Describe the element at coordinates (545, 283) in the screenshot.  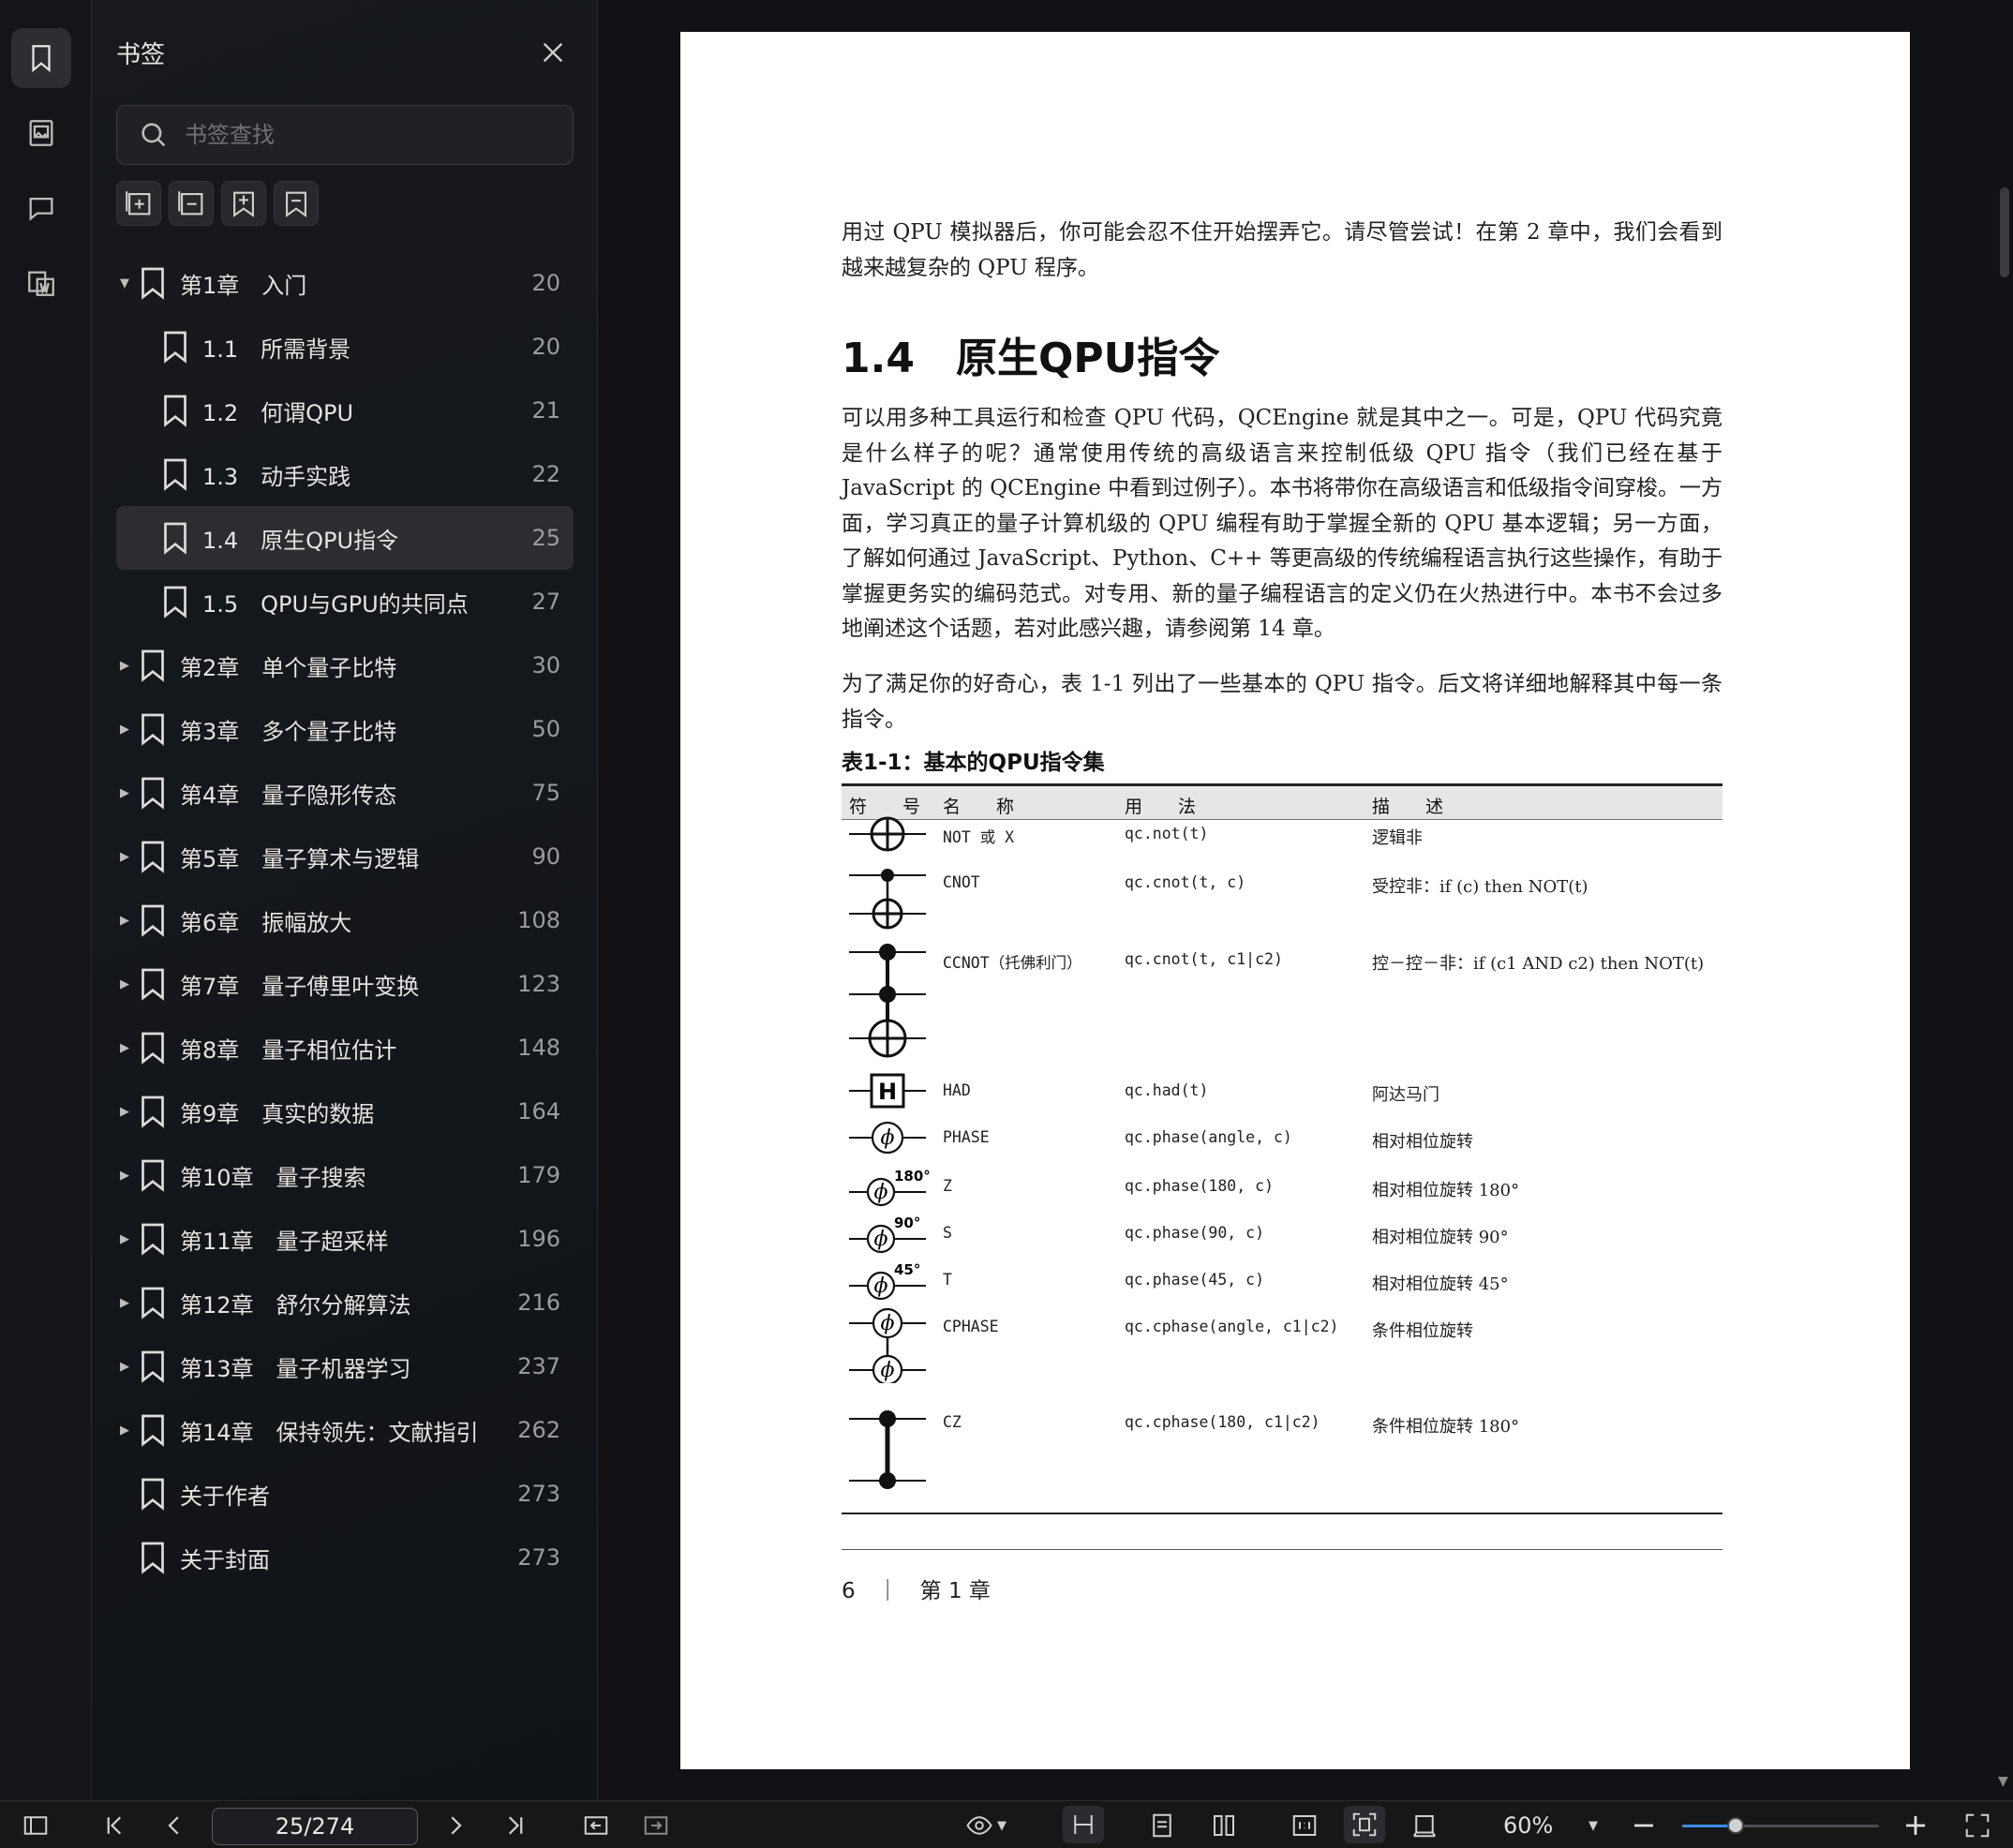
I see `bookmark-page-number: 20` at that location.